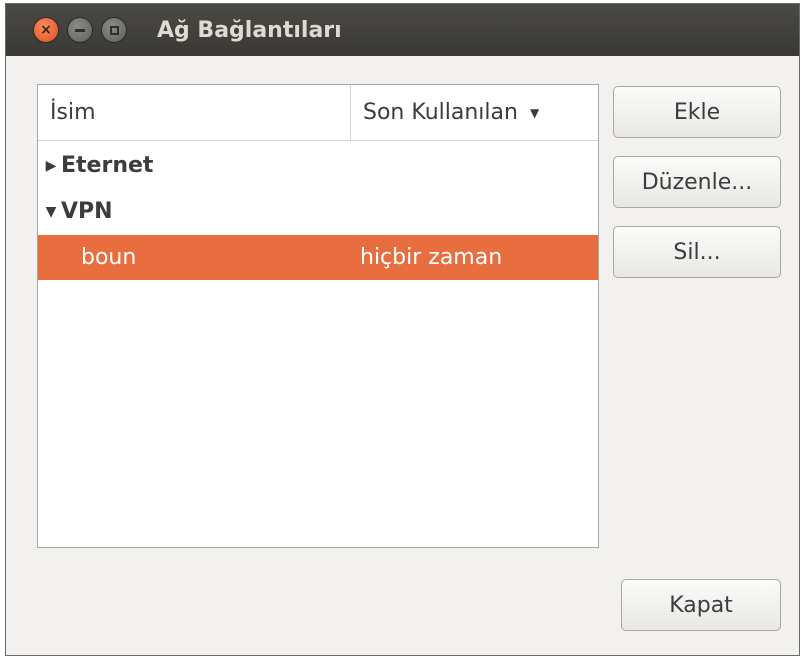 The image size is (803, 659). I want to click on close-window-icon: ×, so click(46, 30).